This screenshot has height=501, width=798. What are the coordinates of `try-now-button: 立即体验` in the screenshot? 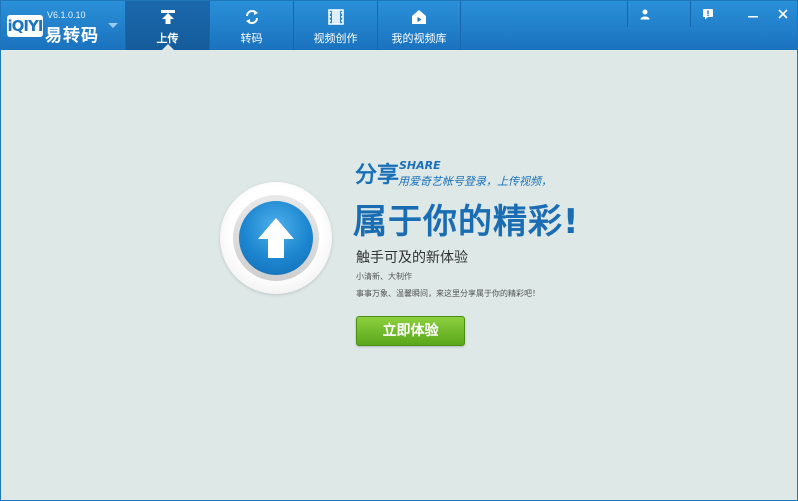 It's located at (410, 331).